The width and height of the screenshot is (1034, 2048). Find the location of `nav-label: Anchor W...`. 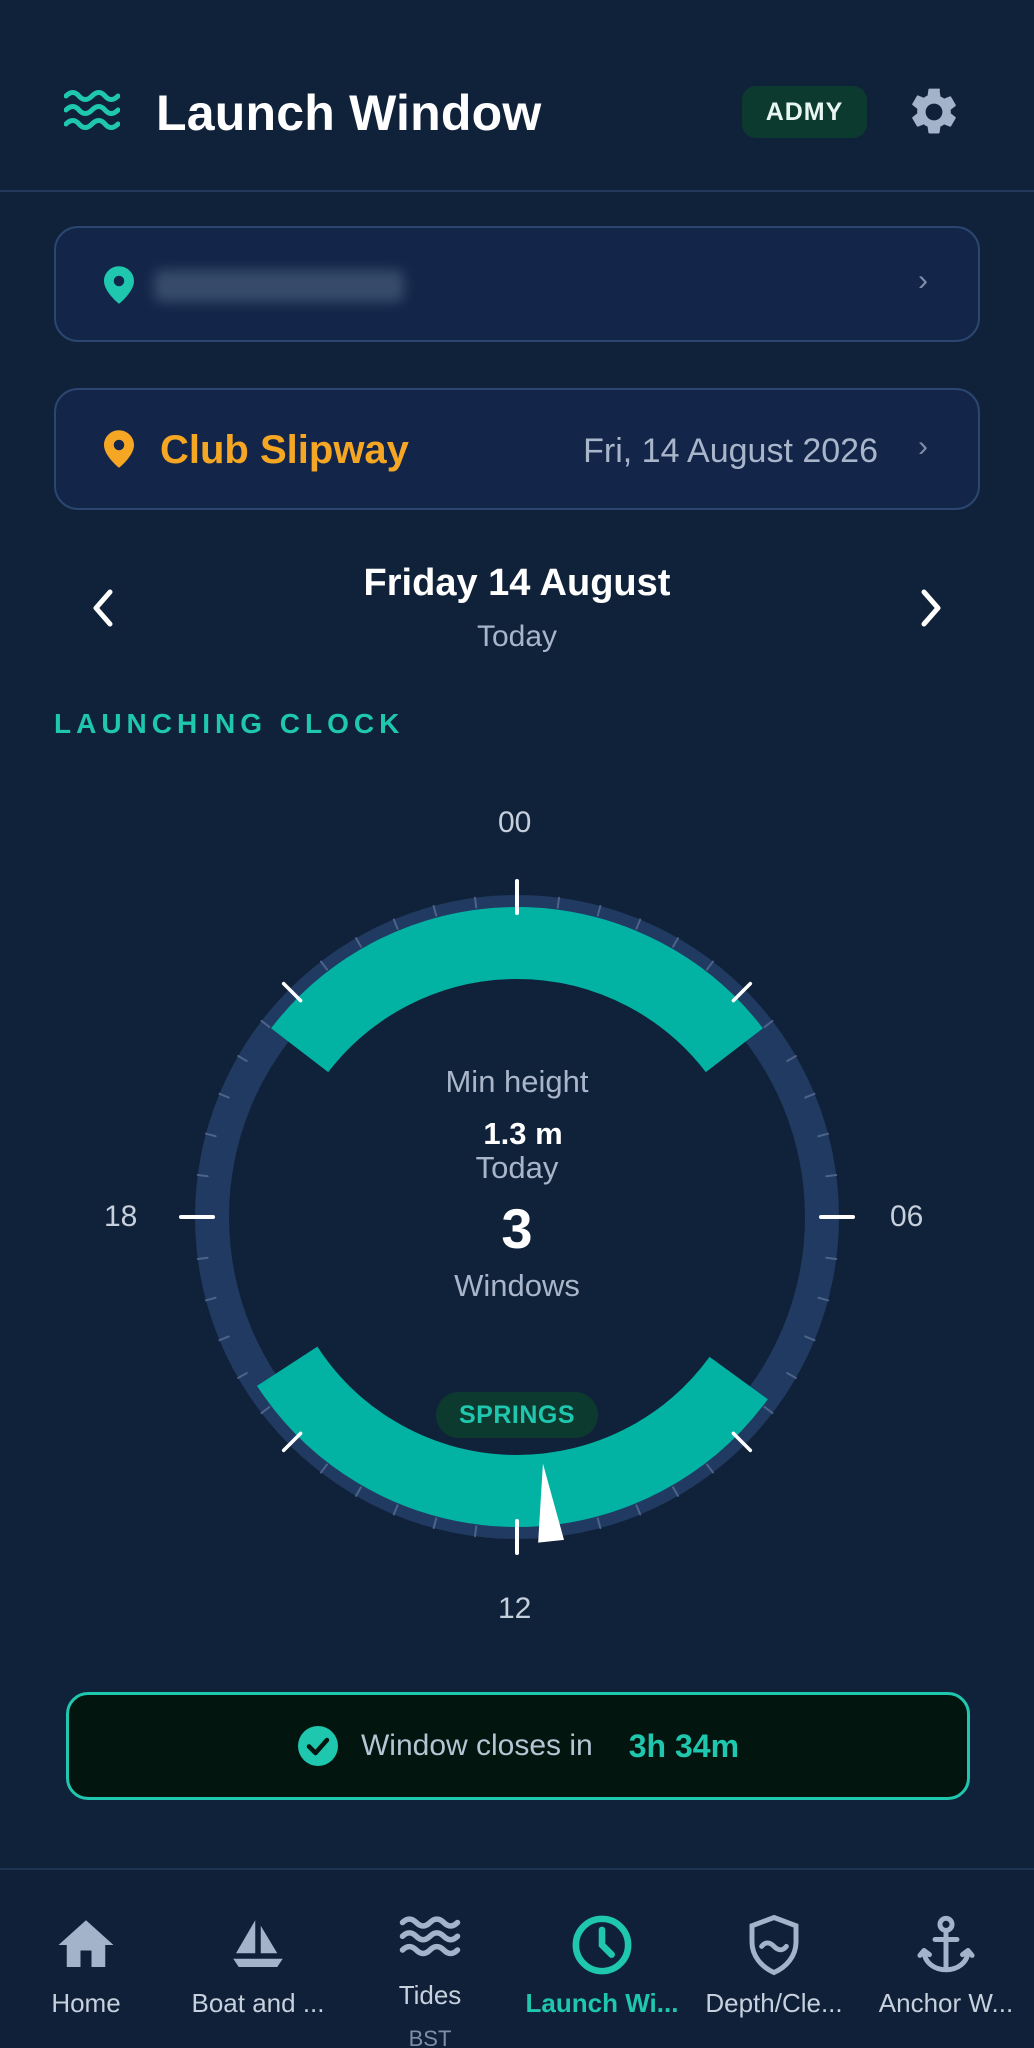

nav-label: Anchor W... is located at coordinates (946, 2003).